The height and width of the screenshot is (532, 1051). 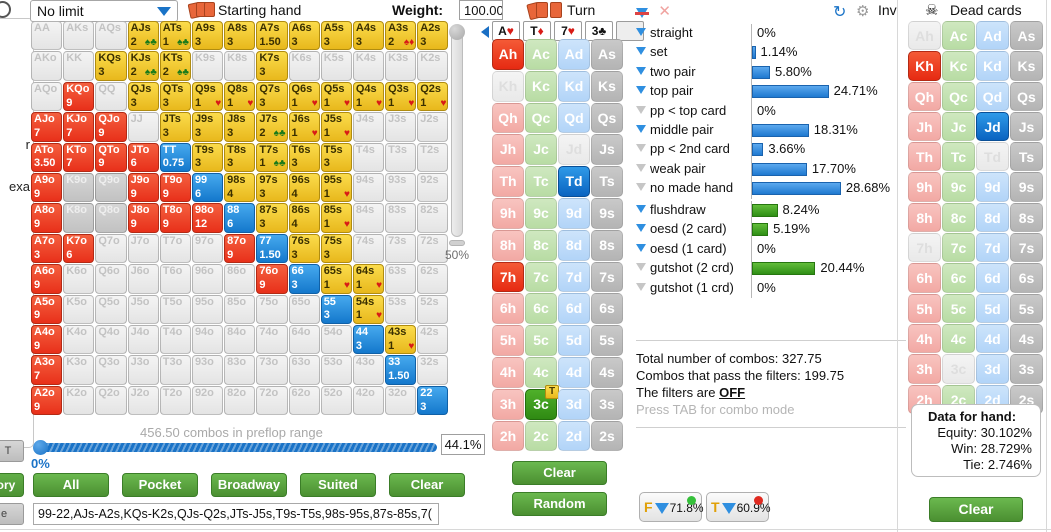 What do you see at coordinates (207, 36) in the screenshot?
I see `hand-cell-A9s: A9s 3` at bounding box center [207, 36].